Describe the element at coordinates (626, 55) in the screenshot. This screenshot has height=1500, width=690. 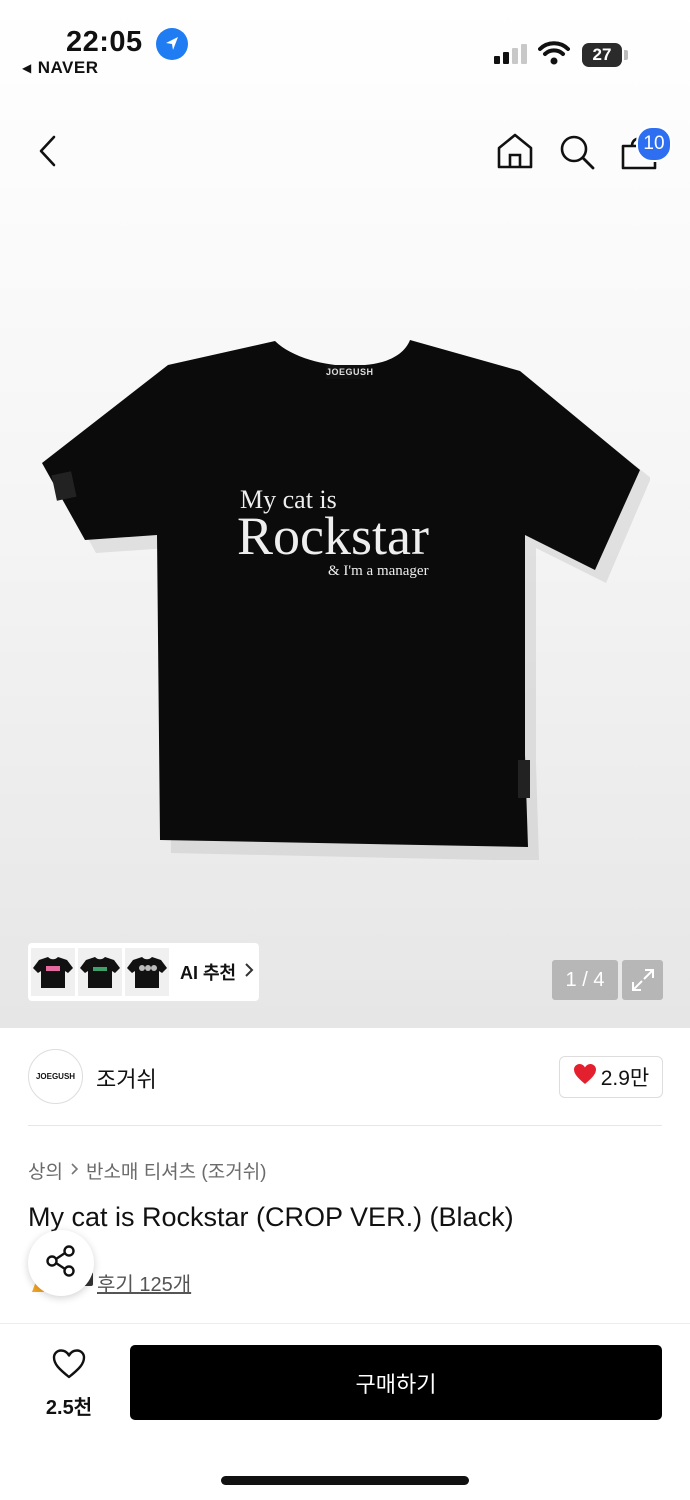
I see `battery-tip` at that location.